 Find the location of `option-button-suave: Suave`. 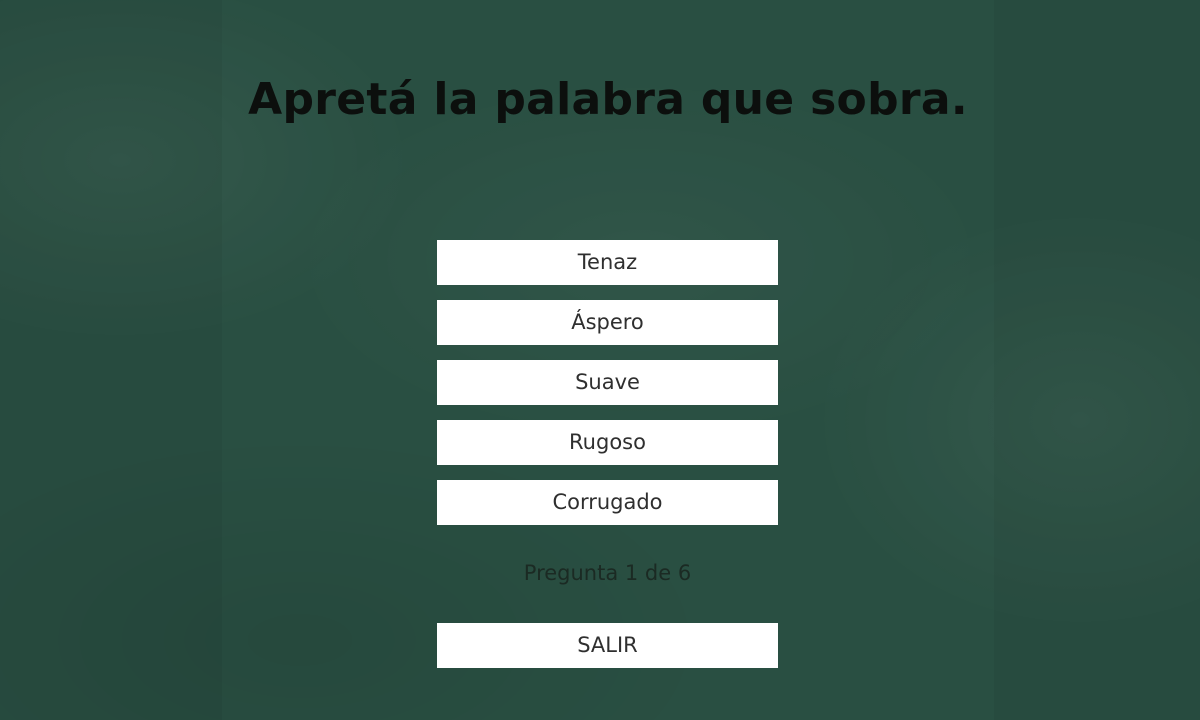

option-button-suave: Suave is located at coordinates (607, 382).